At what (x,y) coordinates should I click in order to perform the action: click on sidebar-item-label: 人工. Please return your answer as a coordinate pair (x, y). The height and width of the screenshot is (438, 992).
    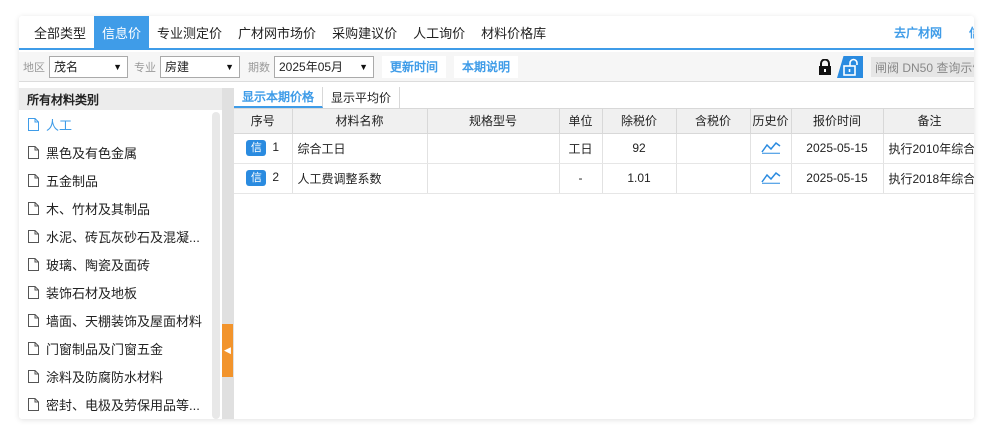
    Looking at the image, I should click on (59, 125).